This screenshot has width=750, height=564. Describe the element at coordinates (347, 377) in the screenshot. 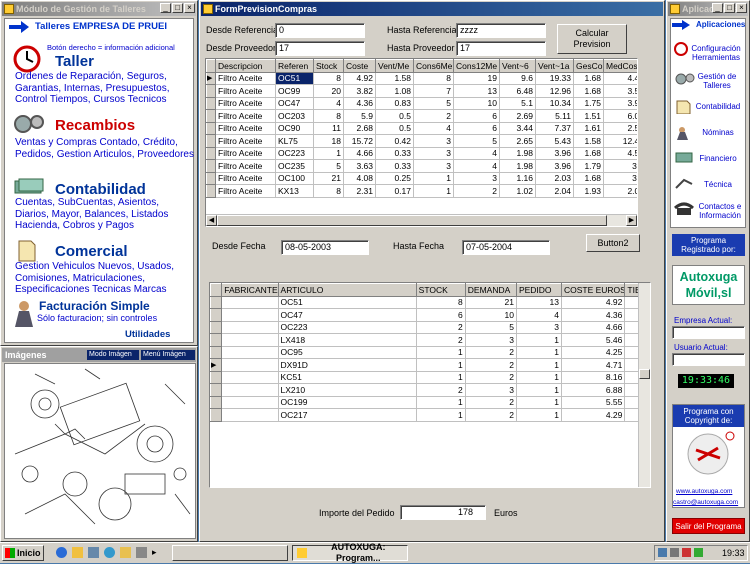

I see `table-cell-articulo: KC51` at that location.